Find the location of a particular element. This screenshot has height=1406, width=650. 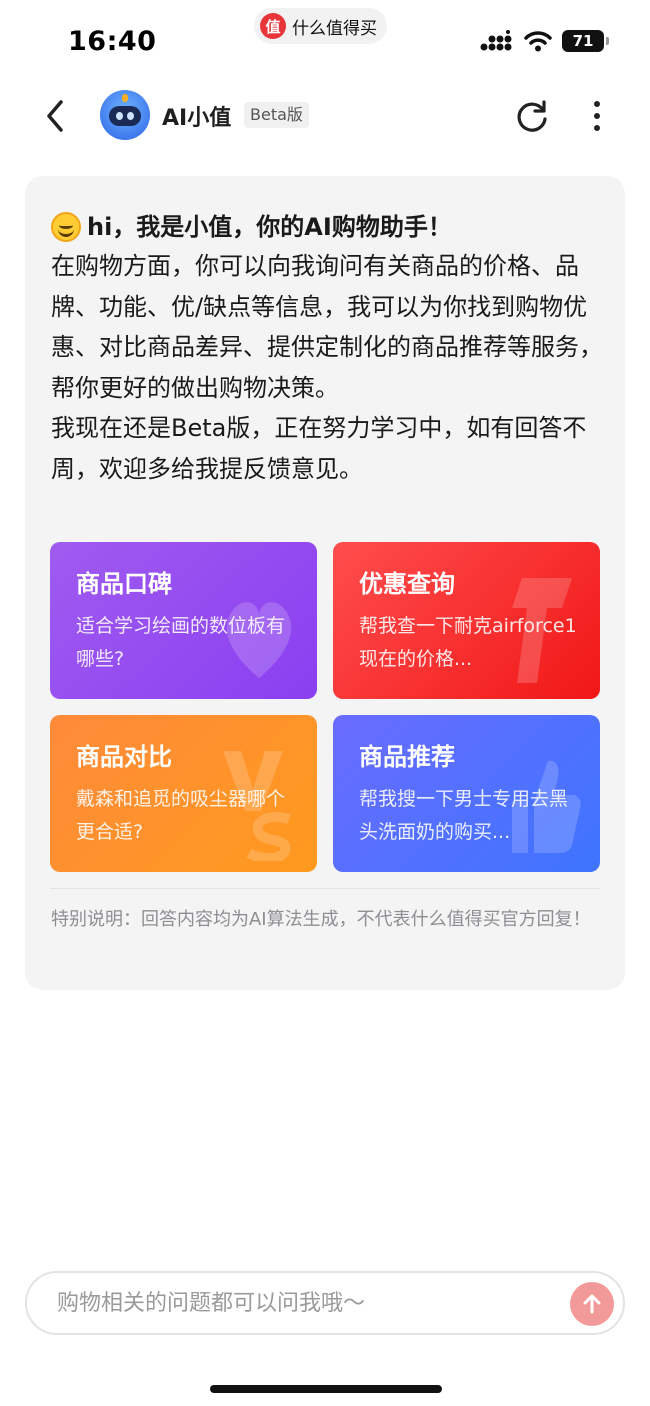

app-logo-icon: 值 is located at coordinates (273, 26).